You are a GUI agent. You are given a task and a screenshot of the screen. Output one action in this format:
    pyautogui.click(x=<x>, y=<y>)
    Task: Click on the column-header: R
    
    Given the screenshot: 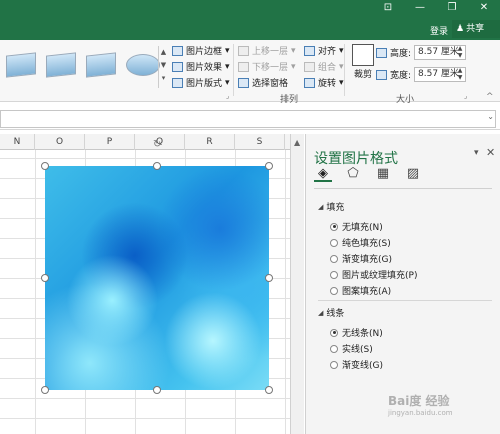 What is the action you would take?
    pyautogui.click(x=210, y=142)
    